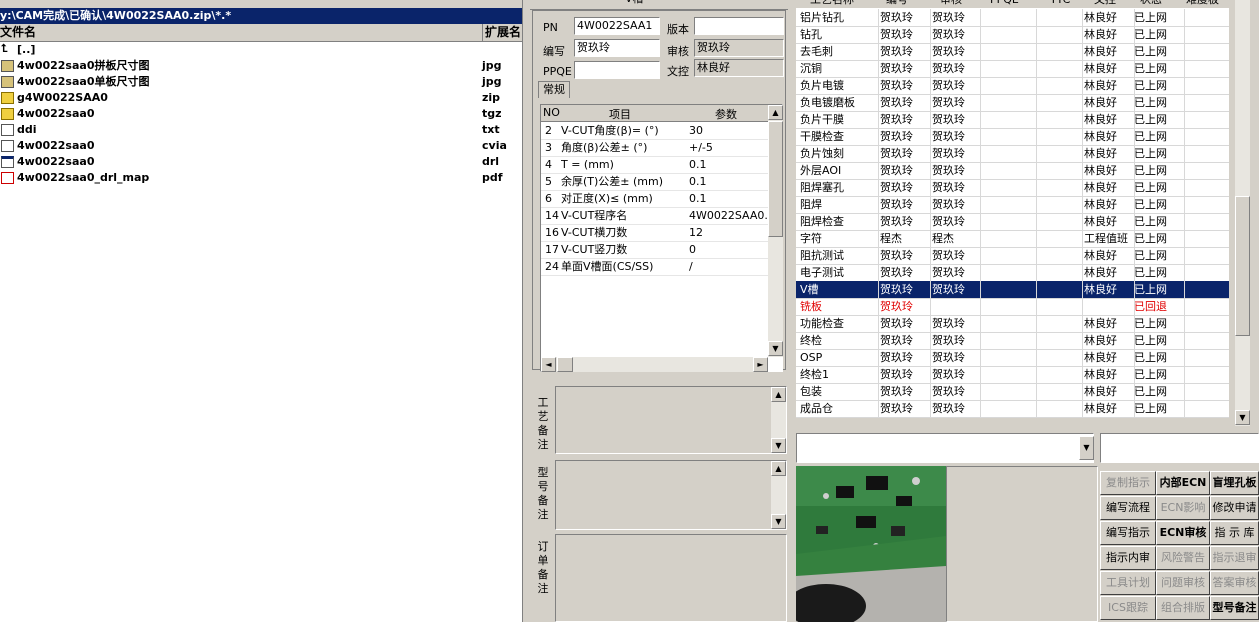 The width and height of the screenshot is (1259, 622). Describe the element at coordinates (1128, 508) in the screenshot. I see `action-button: 编写流程` at that location.